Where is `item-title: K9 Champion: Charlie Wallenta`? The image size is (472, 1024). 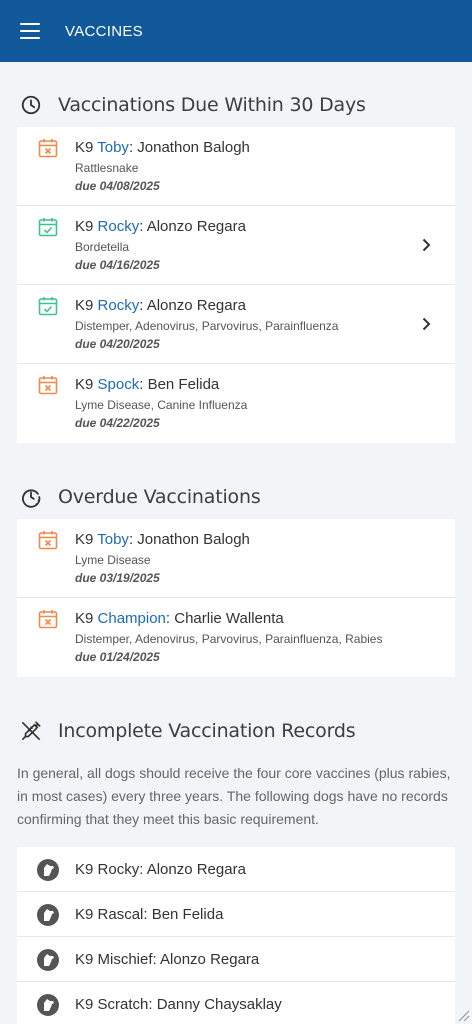
item-title: K9 Champion: Charlie Wallenta is located at coordinates (179, 618).